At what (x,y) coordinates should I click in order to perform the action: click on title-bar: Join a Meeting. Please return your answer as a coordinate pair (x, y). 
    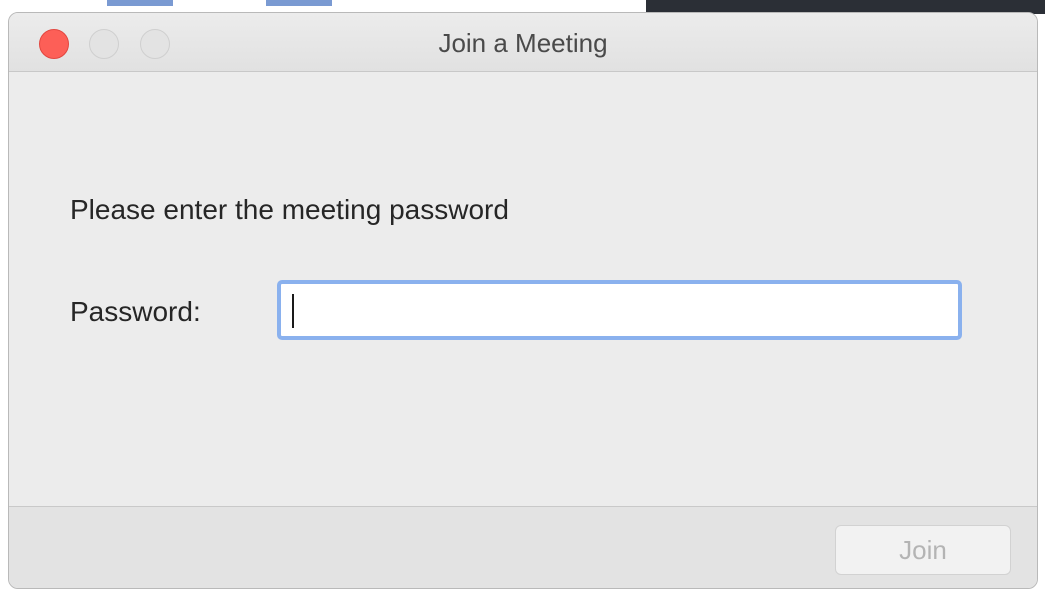
    Looking at the image, I should click on (523, 42).